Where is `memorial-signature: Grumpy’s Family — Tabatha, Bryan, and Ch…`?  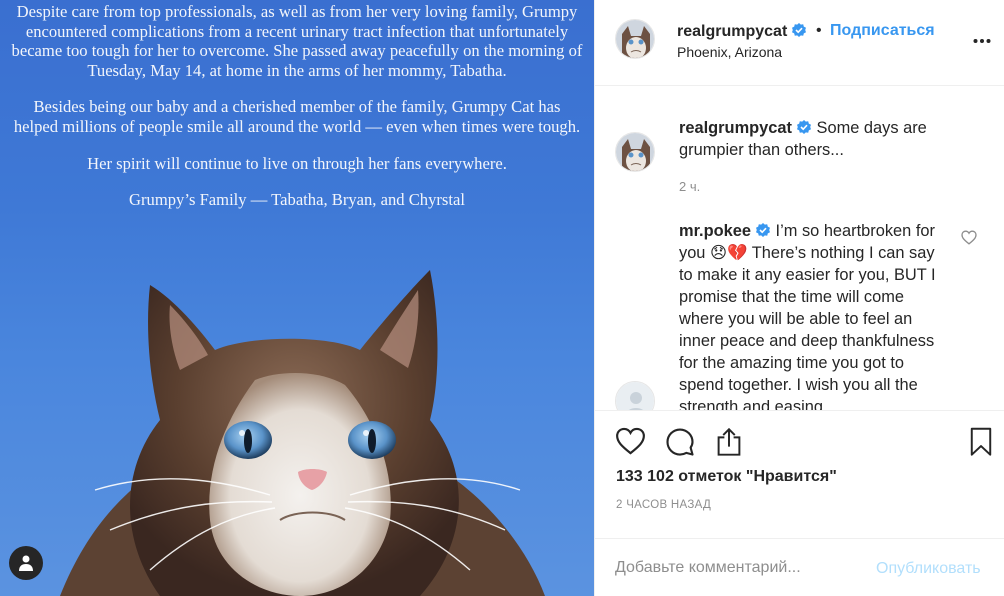 memorial-signature: Grumpy’s Family — Tabatha, Bryan, and Ch… is located at coordinates (297, 200).